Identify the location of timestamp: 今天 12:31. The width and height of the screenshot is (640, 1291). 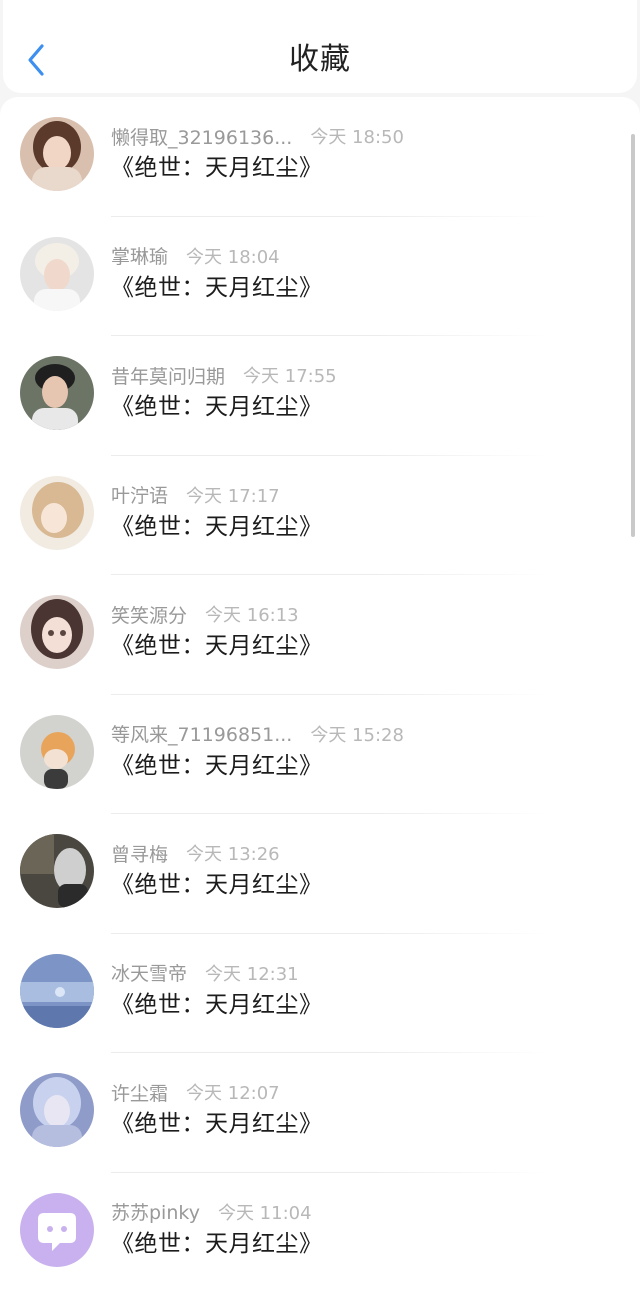
(252, 974).